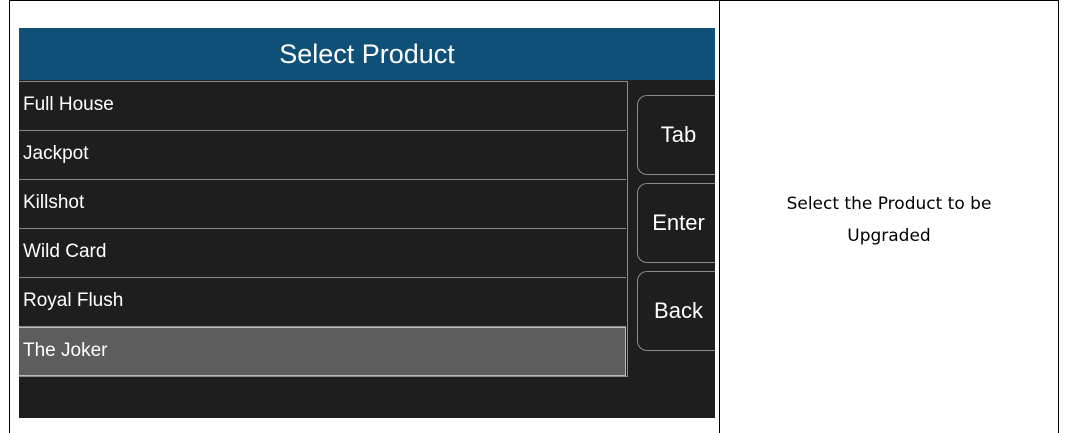  Describe the element at coordinates (322, 253) in the screenshot. I see `product-item-wild-card: Wild Card` at that location.